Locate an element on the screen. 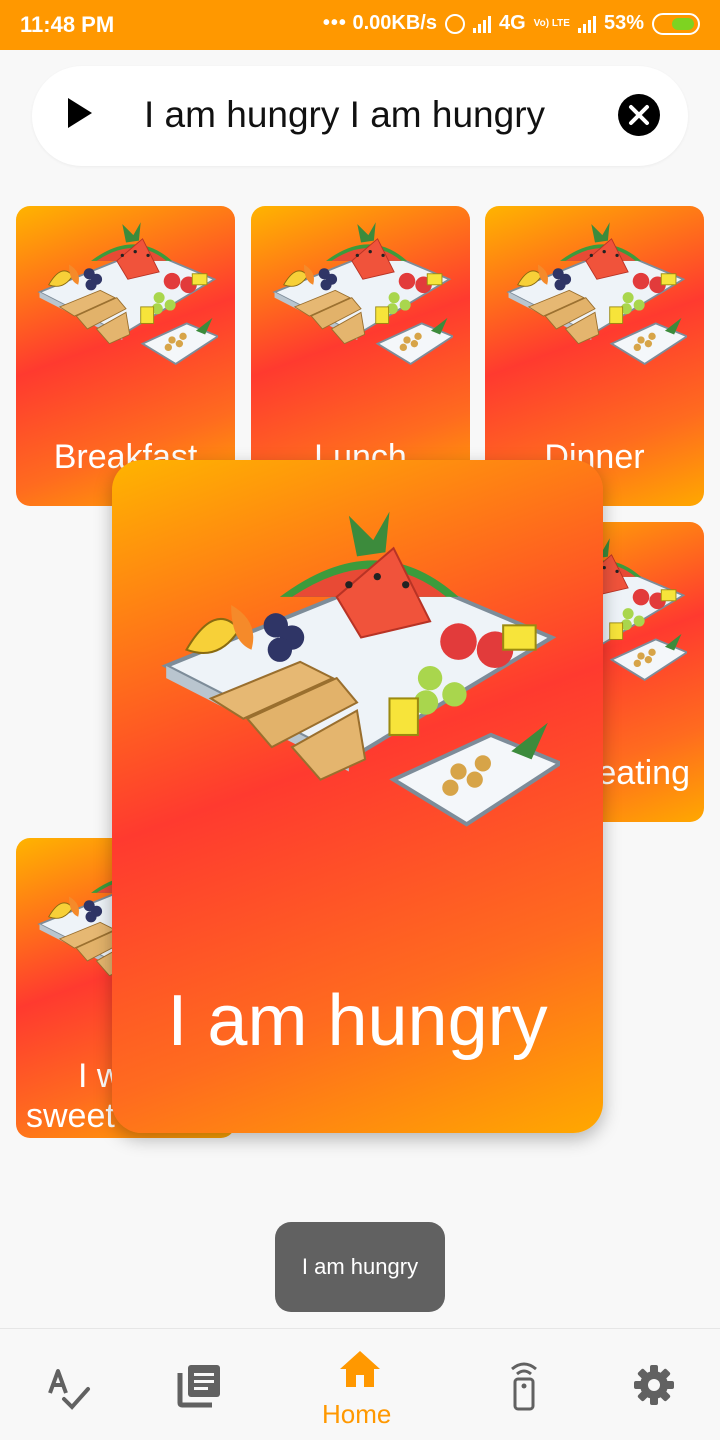  library-books-icon is located at coordinates (198, 1386).